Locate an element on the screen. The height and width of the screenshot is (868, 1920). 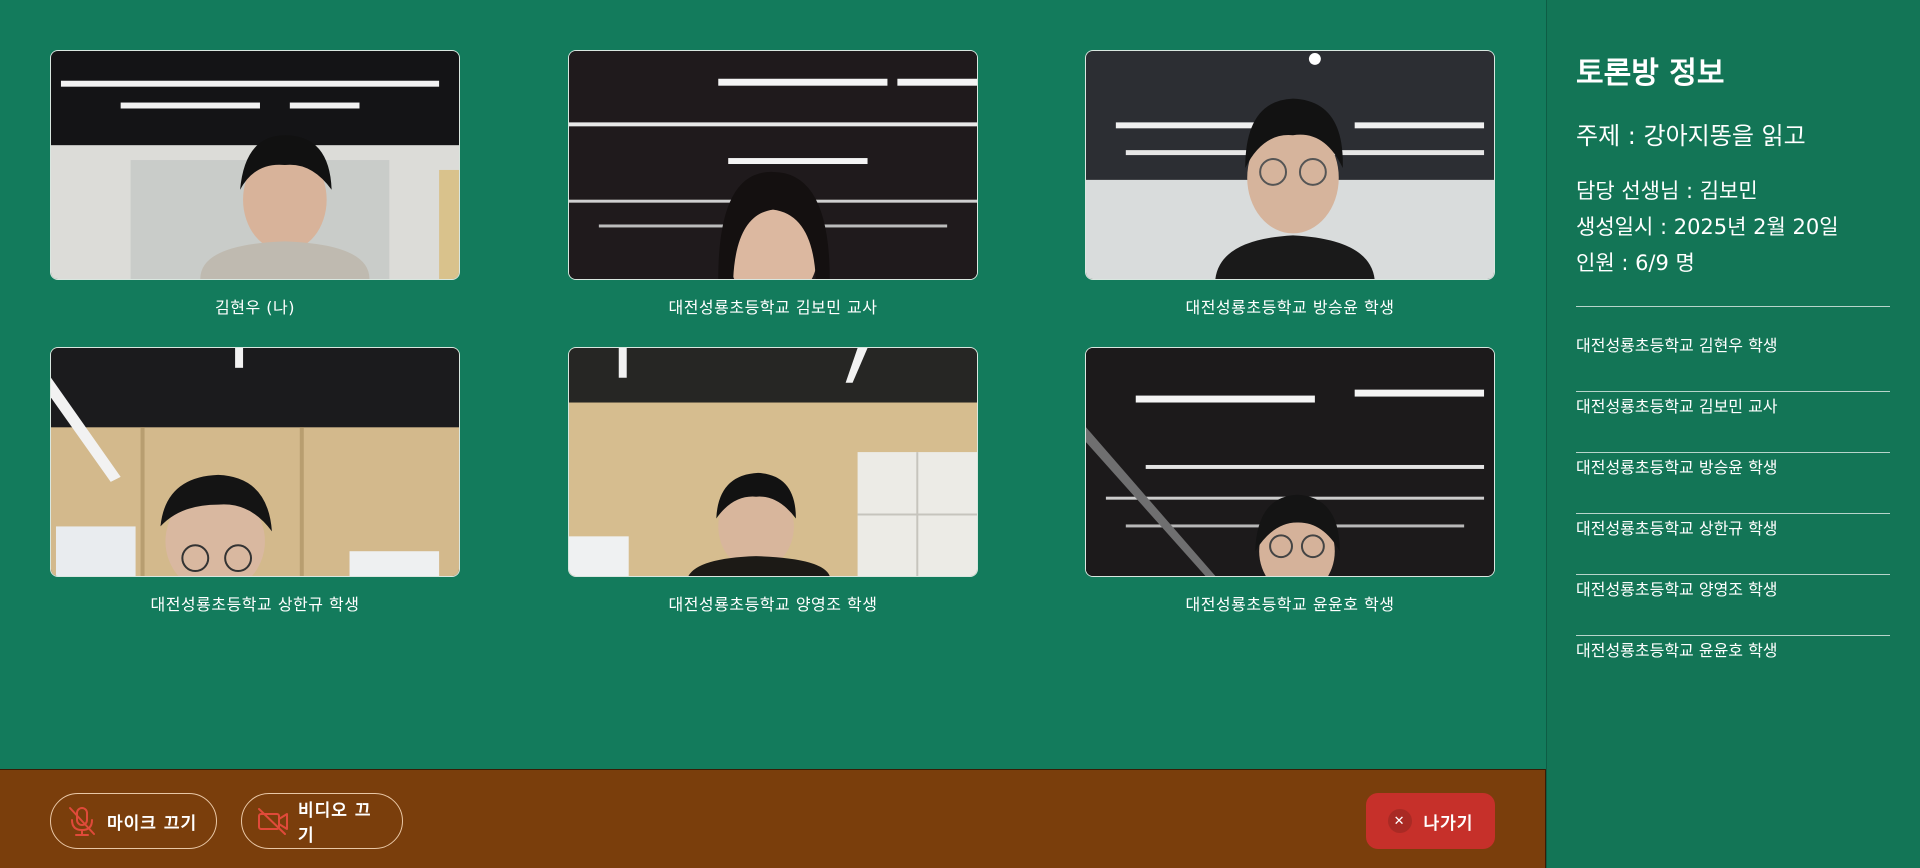
video-tile: 대전성룡초등학교 양영조 학생 is located at coordinates (773, 481).